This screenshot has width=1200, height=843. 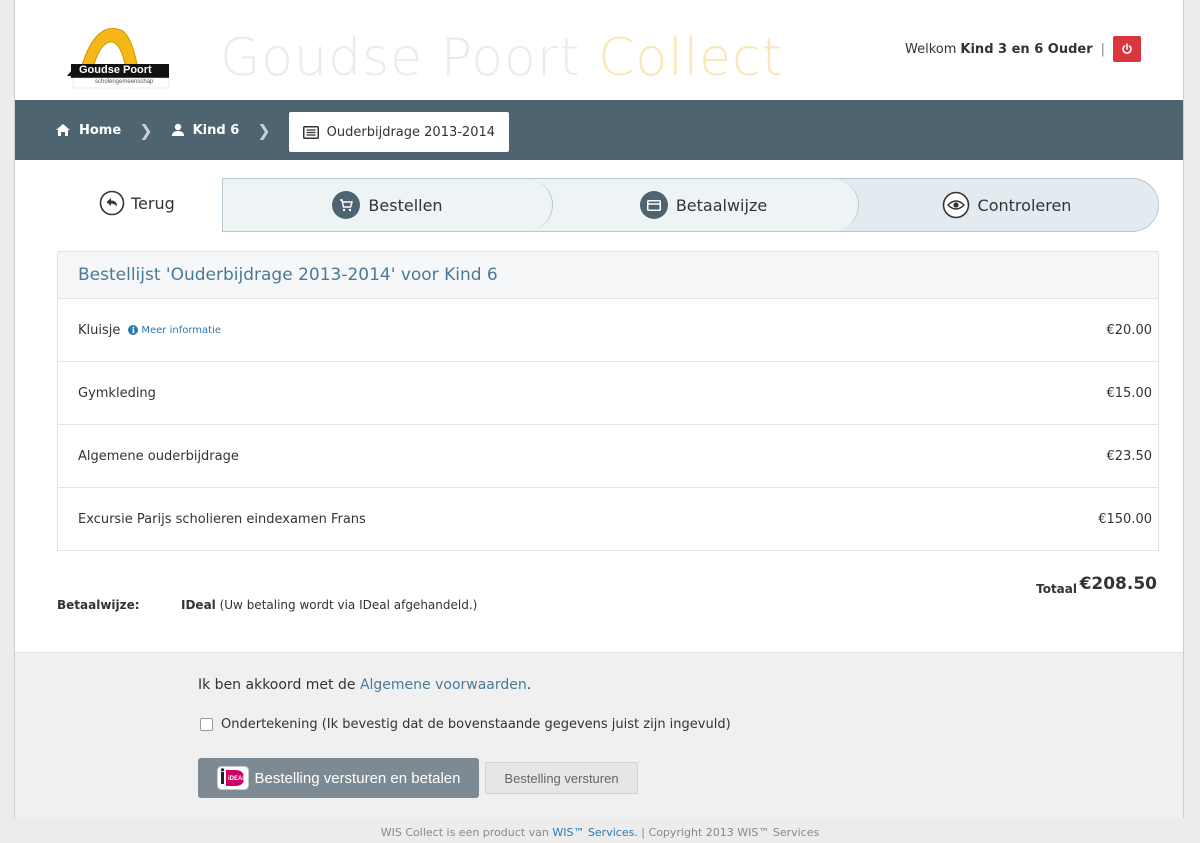 I want to click on card-icon, so click(x=653, y=205).